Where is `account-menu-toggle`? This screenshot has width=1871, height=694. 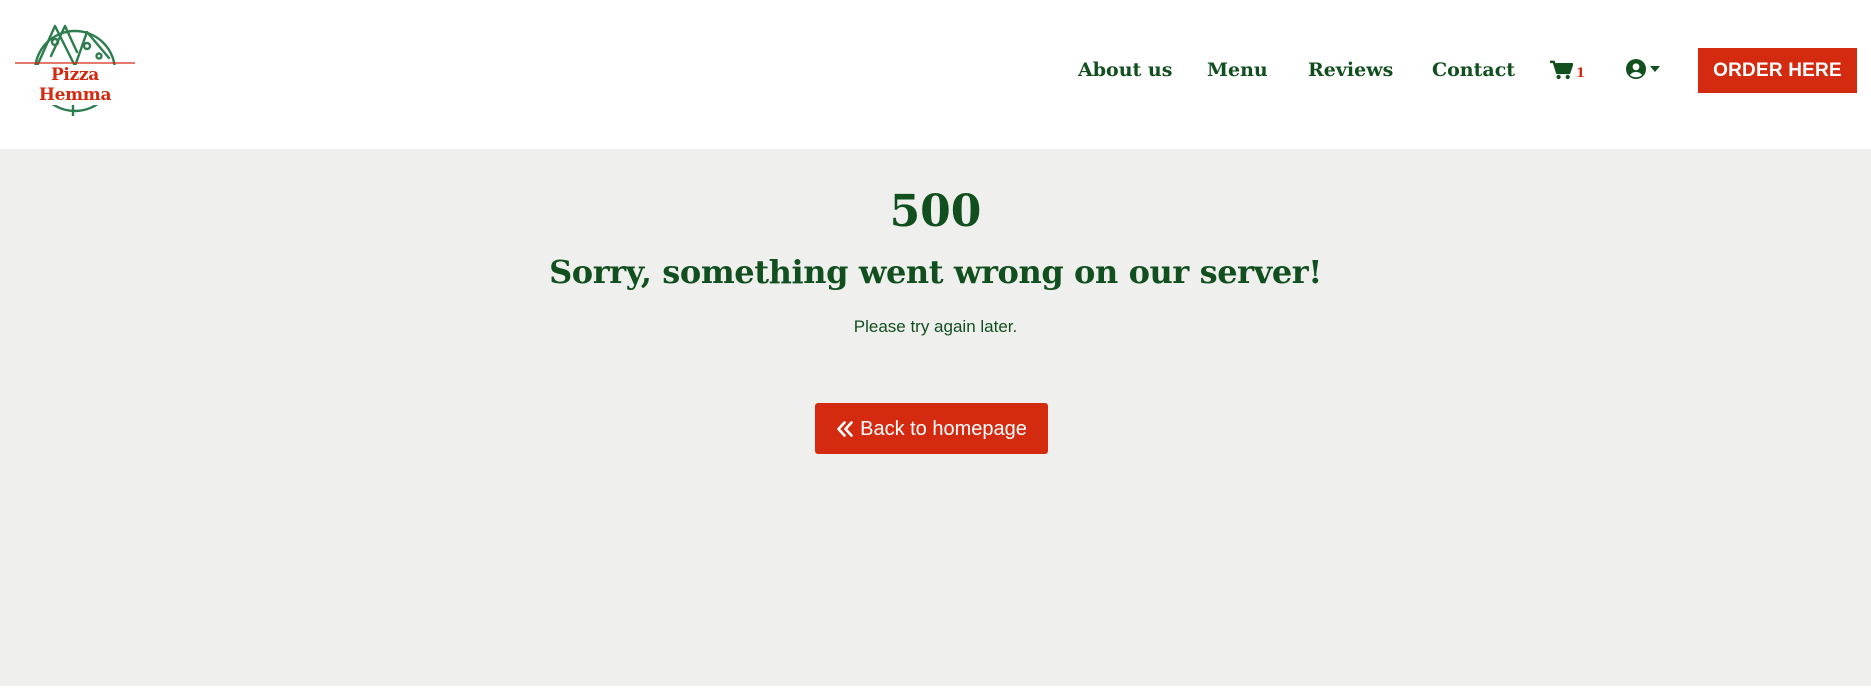
account-menu-toggle is located at coordinates (1643, 69).